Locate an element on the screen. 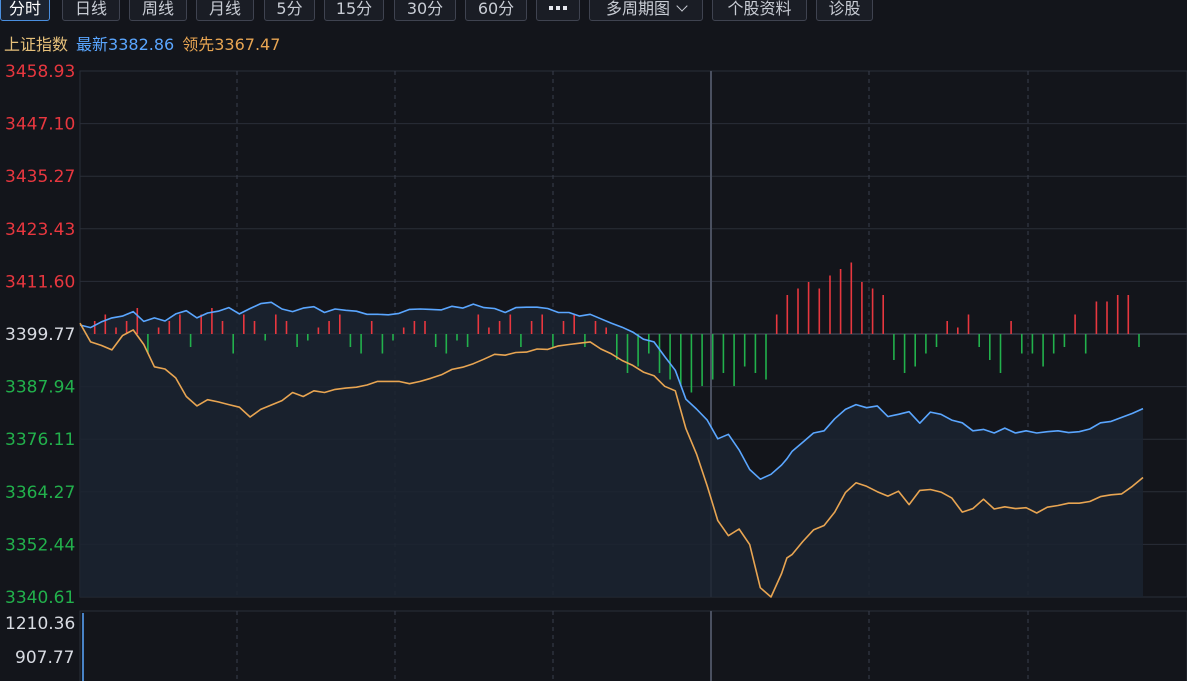 This screenshot has width=1187, height=681. volume-panel-frame is located at coordinates (633, 645).